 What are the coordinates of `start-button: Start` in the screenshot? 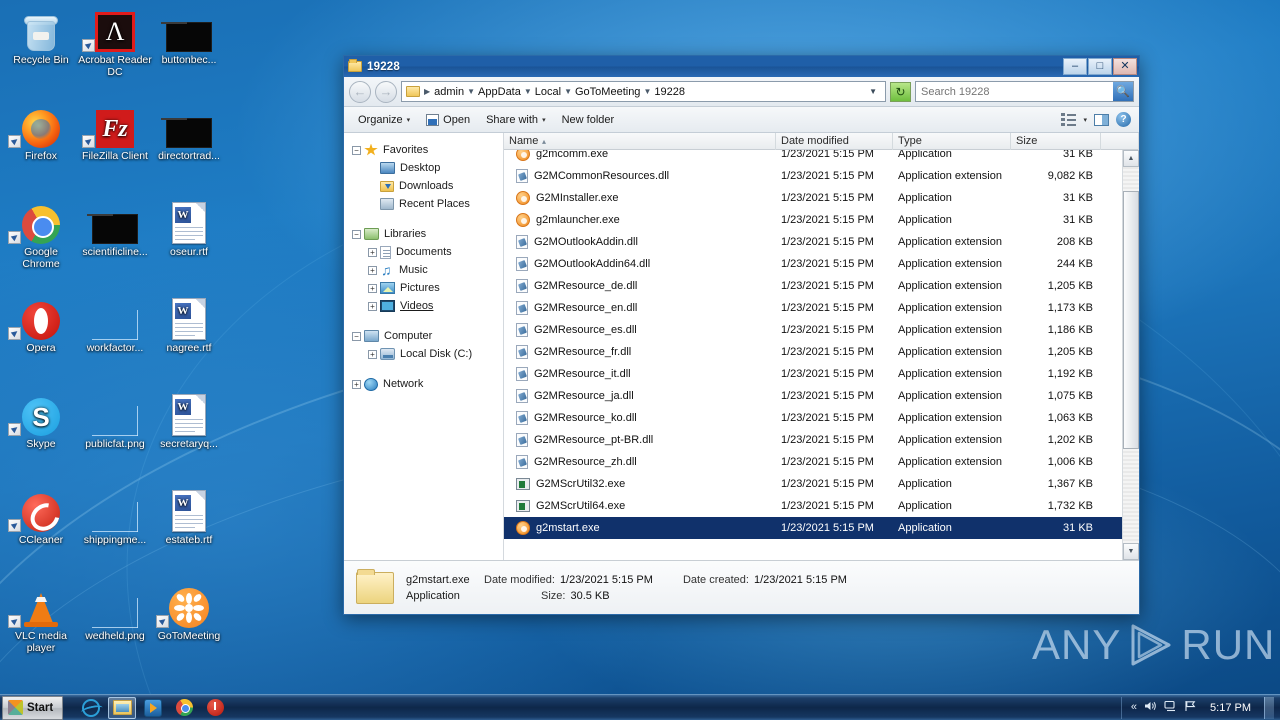 It's located at (33, 707).